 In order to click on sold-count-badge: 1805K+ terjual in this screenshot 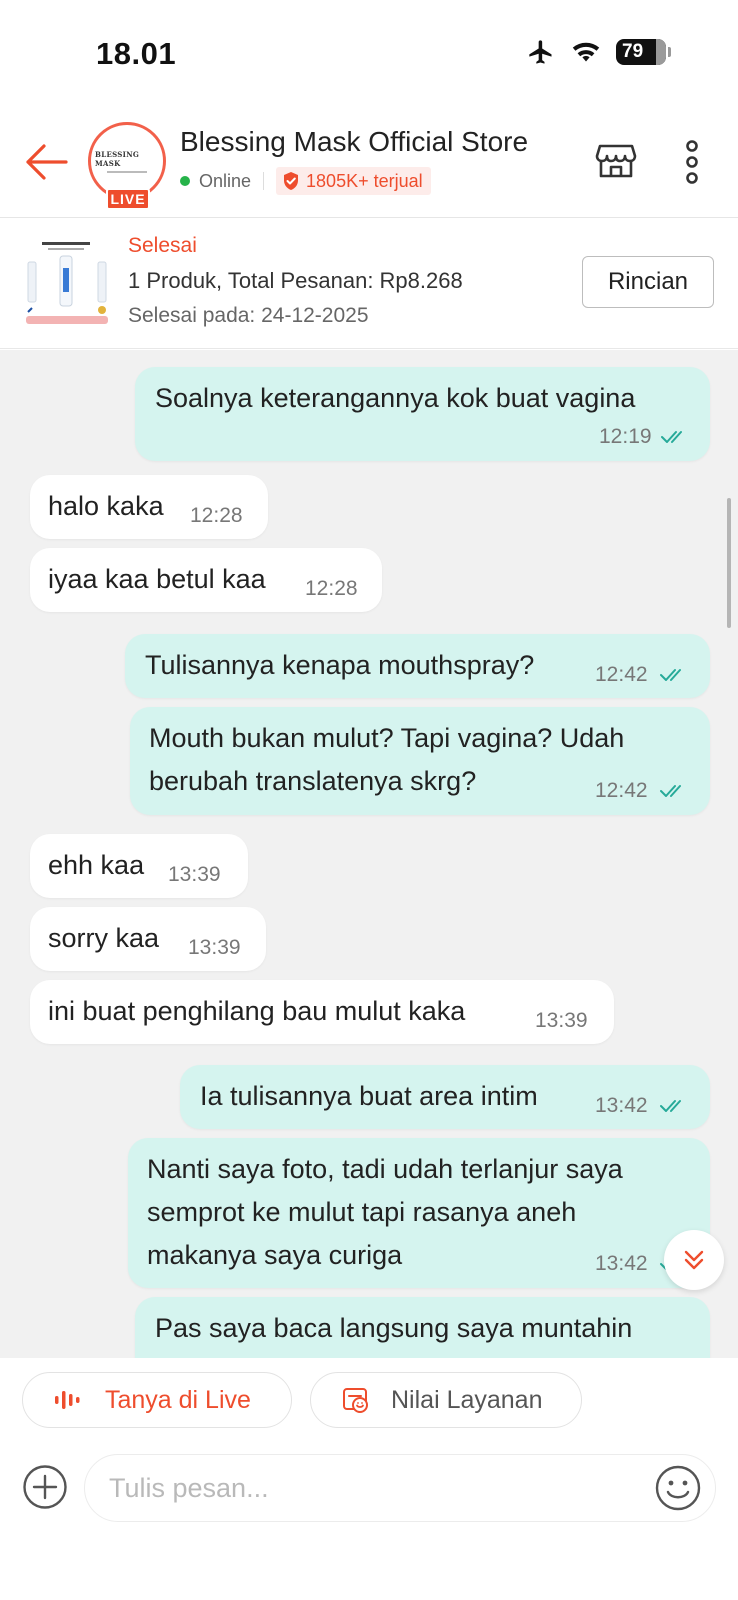, I will do `click(353, 181)`.